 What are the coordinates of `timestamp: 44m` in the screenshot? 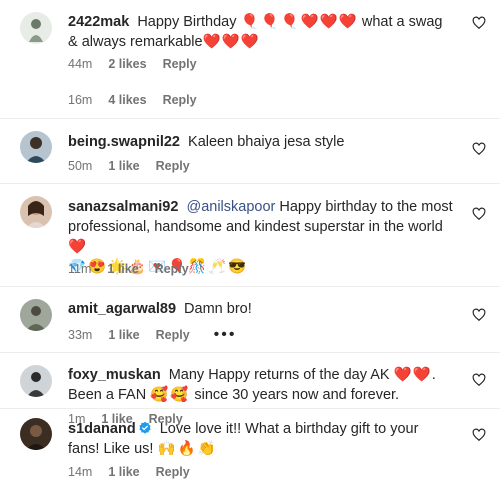 It's located at (80, 64).